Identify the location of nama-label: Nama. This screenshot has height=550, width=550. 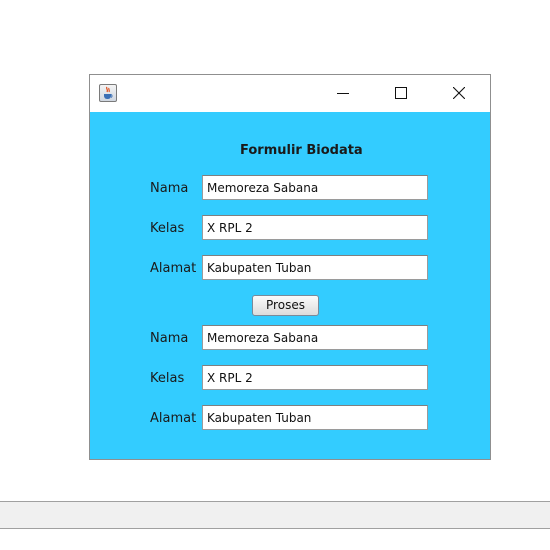
(169, 188).